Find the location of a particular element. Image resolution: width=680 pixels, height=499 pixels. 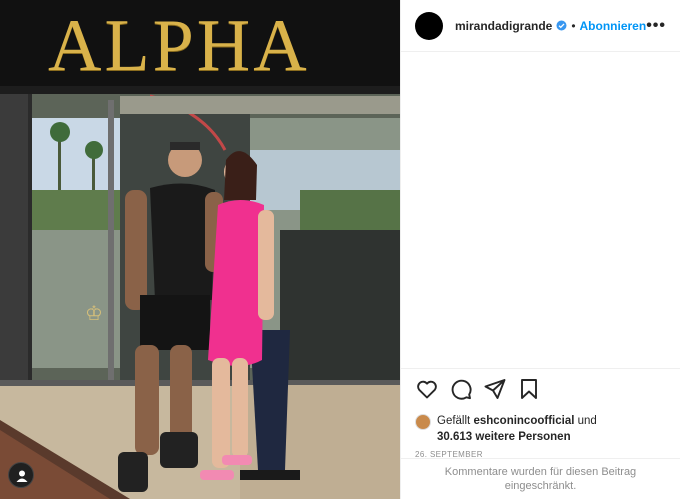

action-icon-row is located at coordinates (542, 389).